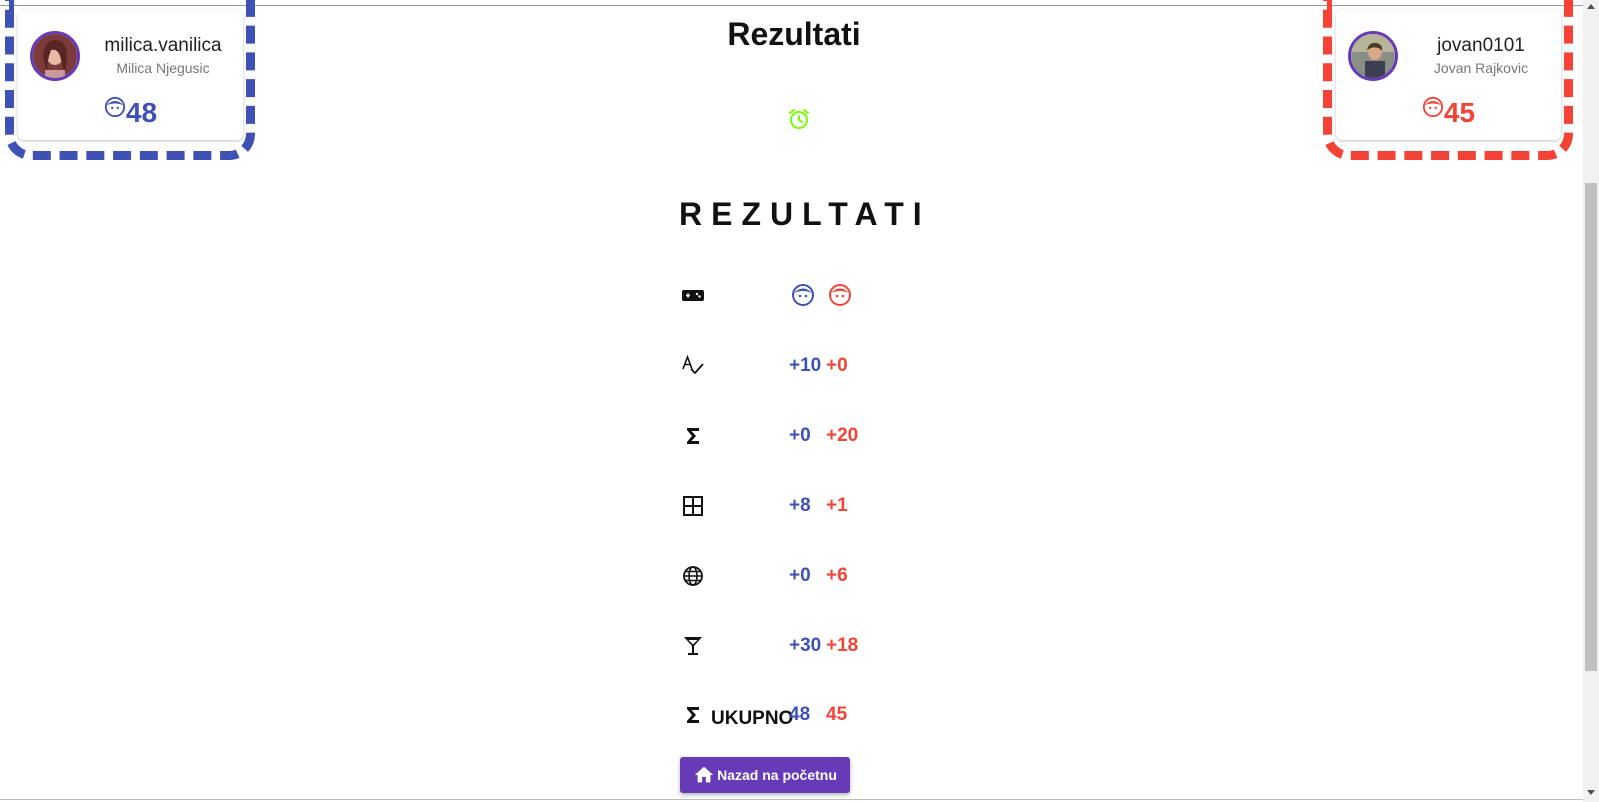 The height and width of the screenshot is (802, 1599). Describe the element at coordinates (840, 295) in the screenshot. I see `face-icon-red` at that location.